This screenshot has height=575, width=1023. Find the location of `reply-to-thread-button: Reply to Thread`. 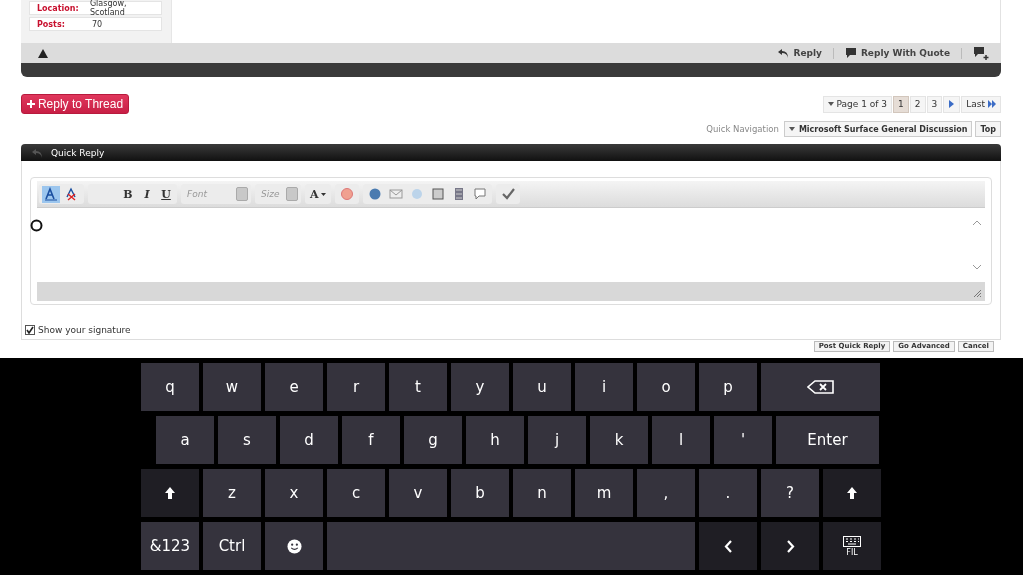

reply-to-thread-button: Reply to Thread is located at coordinates (75, 104).